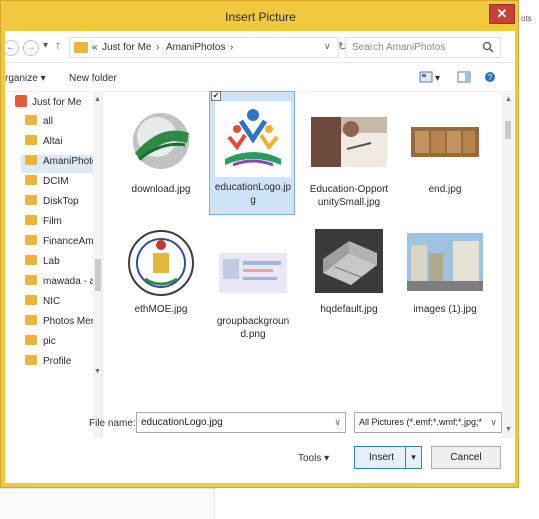 This screenshot has height=519, width=539. What do you see at coordinates (349, 141) in the screenshot?
I see `thumbnail-education-opportunity` at bounding box center [349, 141].